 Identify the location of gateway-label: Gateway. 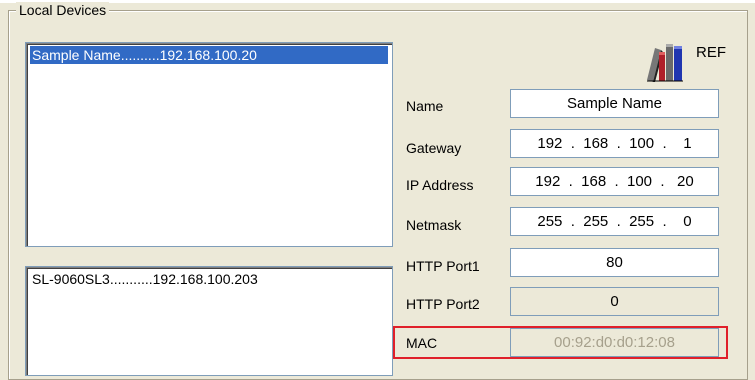
(434, 148).